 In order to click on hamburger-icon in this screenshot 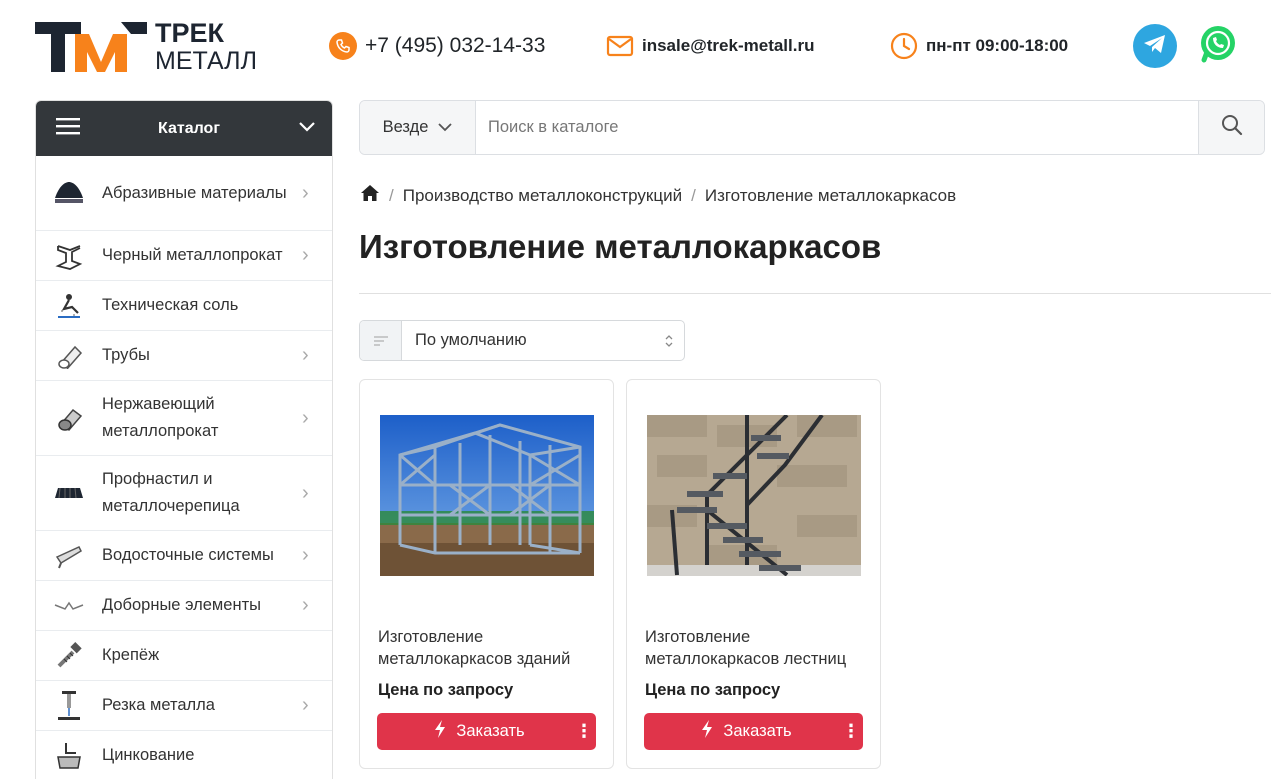, I will do `click(68, 128)`.